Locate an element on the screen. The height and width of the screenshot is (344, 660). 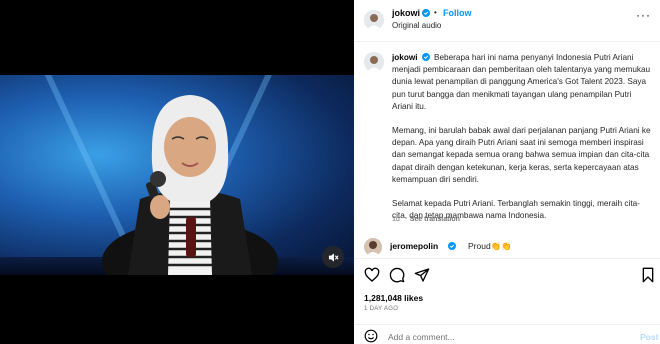
speaker-muted-icon is located at coordinates (333, 257).